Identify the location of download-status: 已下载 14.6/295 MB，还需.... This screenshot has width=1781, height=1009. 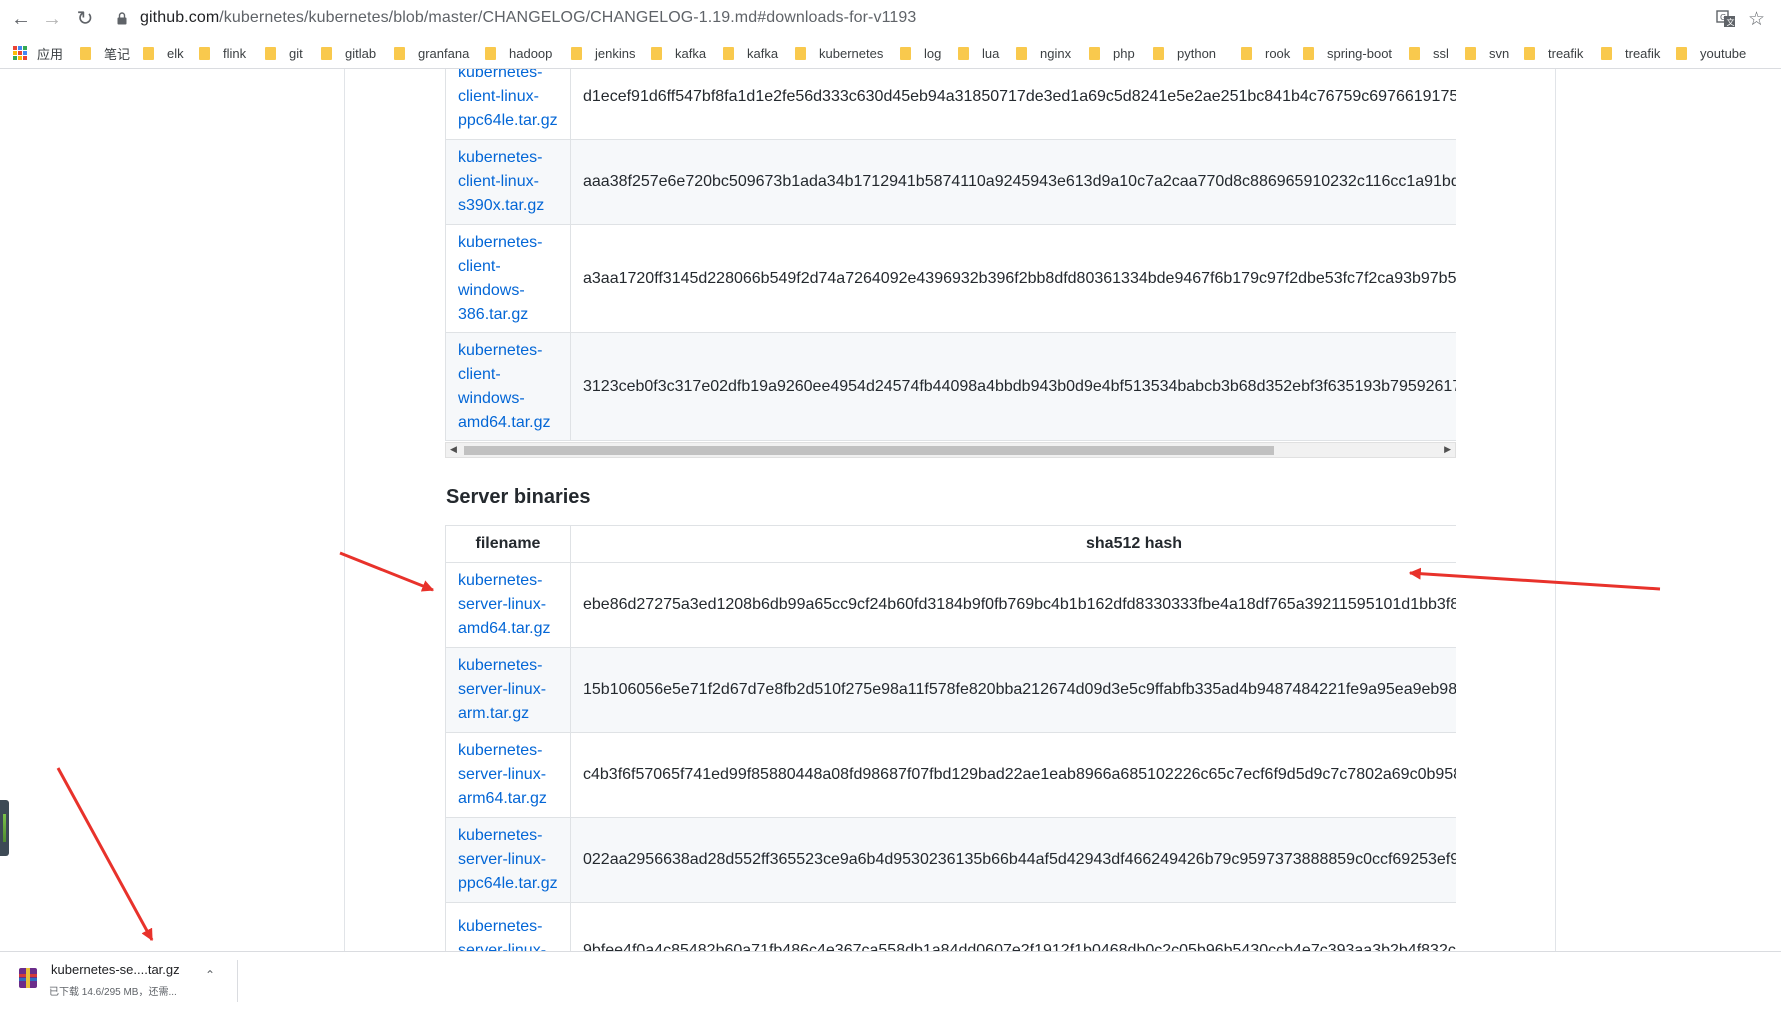
(113, 992).